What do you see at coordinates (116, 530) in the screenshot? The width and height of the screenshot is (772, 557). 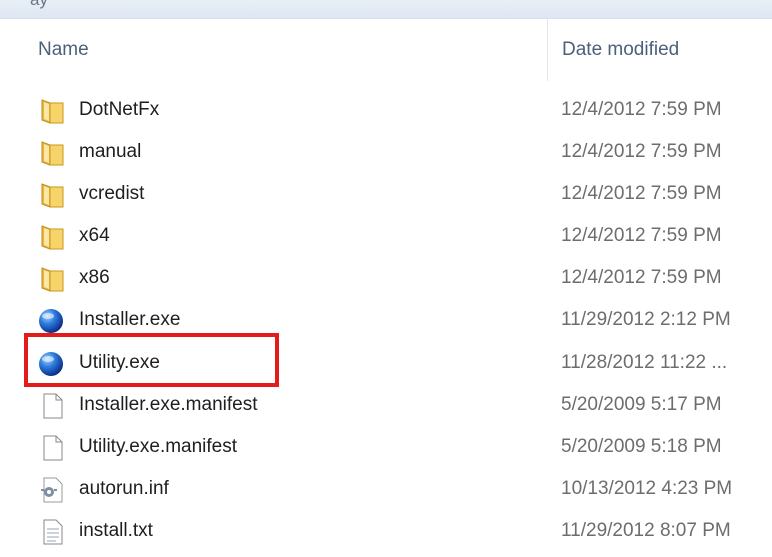 I see `file-name: install.txt` at bounding box center [116, 530].